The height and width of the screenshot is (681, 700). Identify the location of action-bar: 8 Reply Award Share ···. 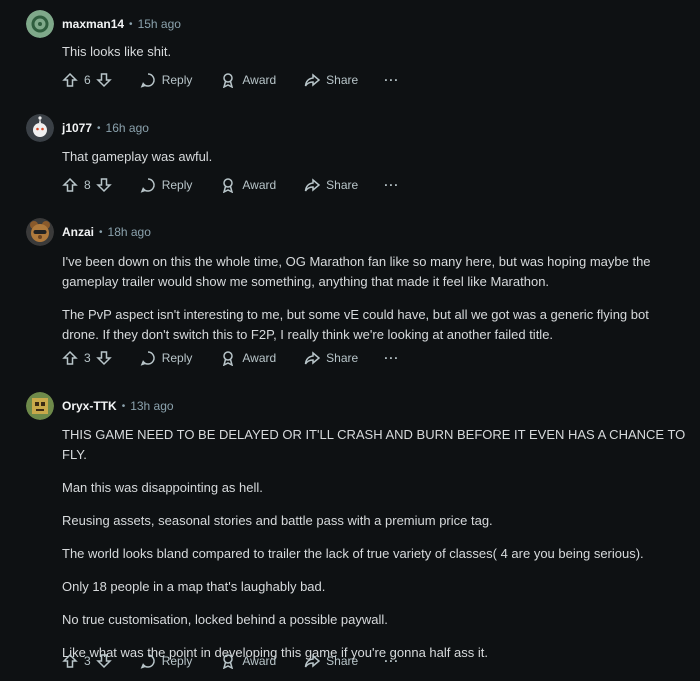
(230, 185).